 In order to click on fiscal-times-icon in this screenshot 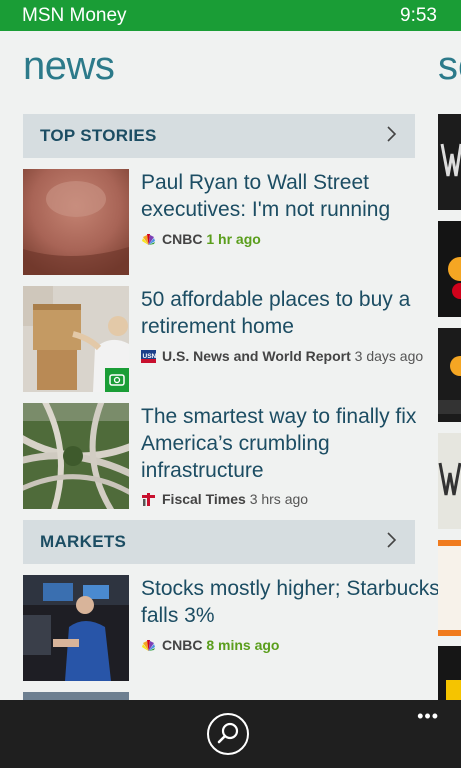, I will do `click(148, 499)`.